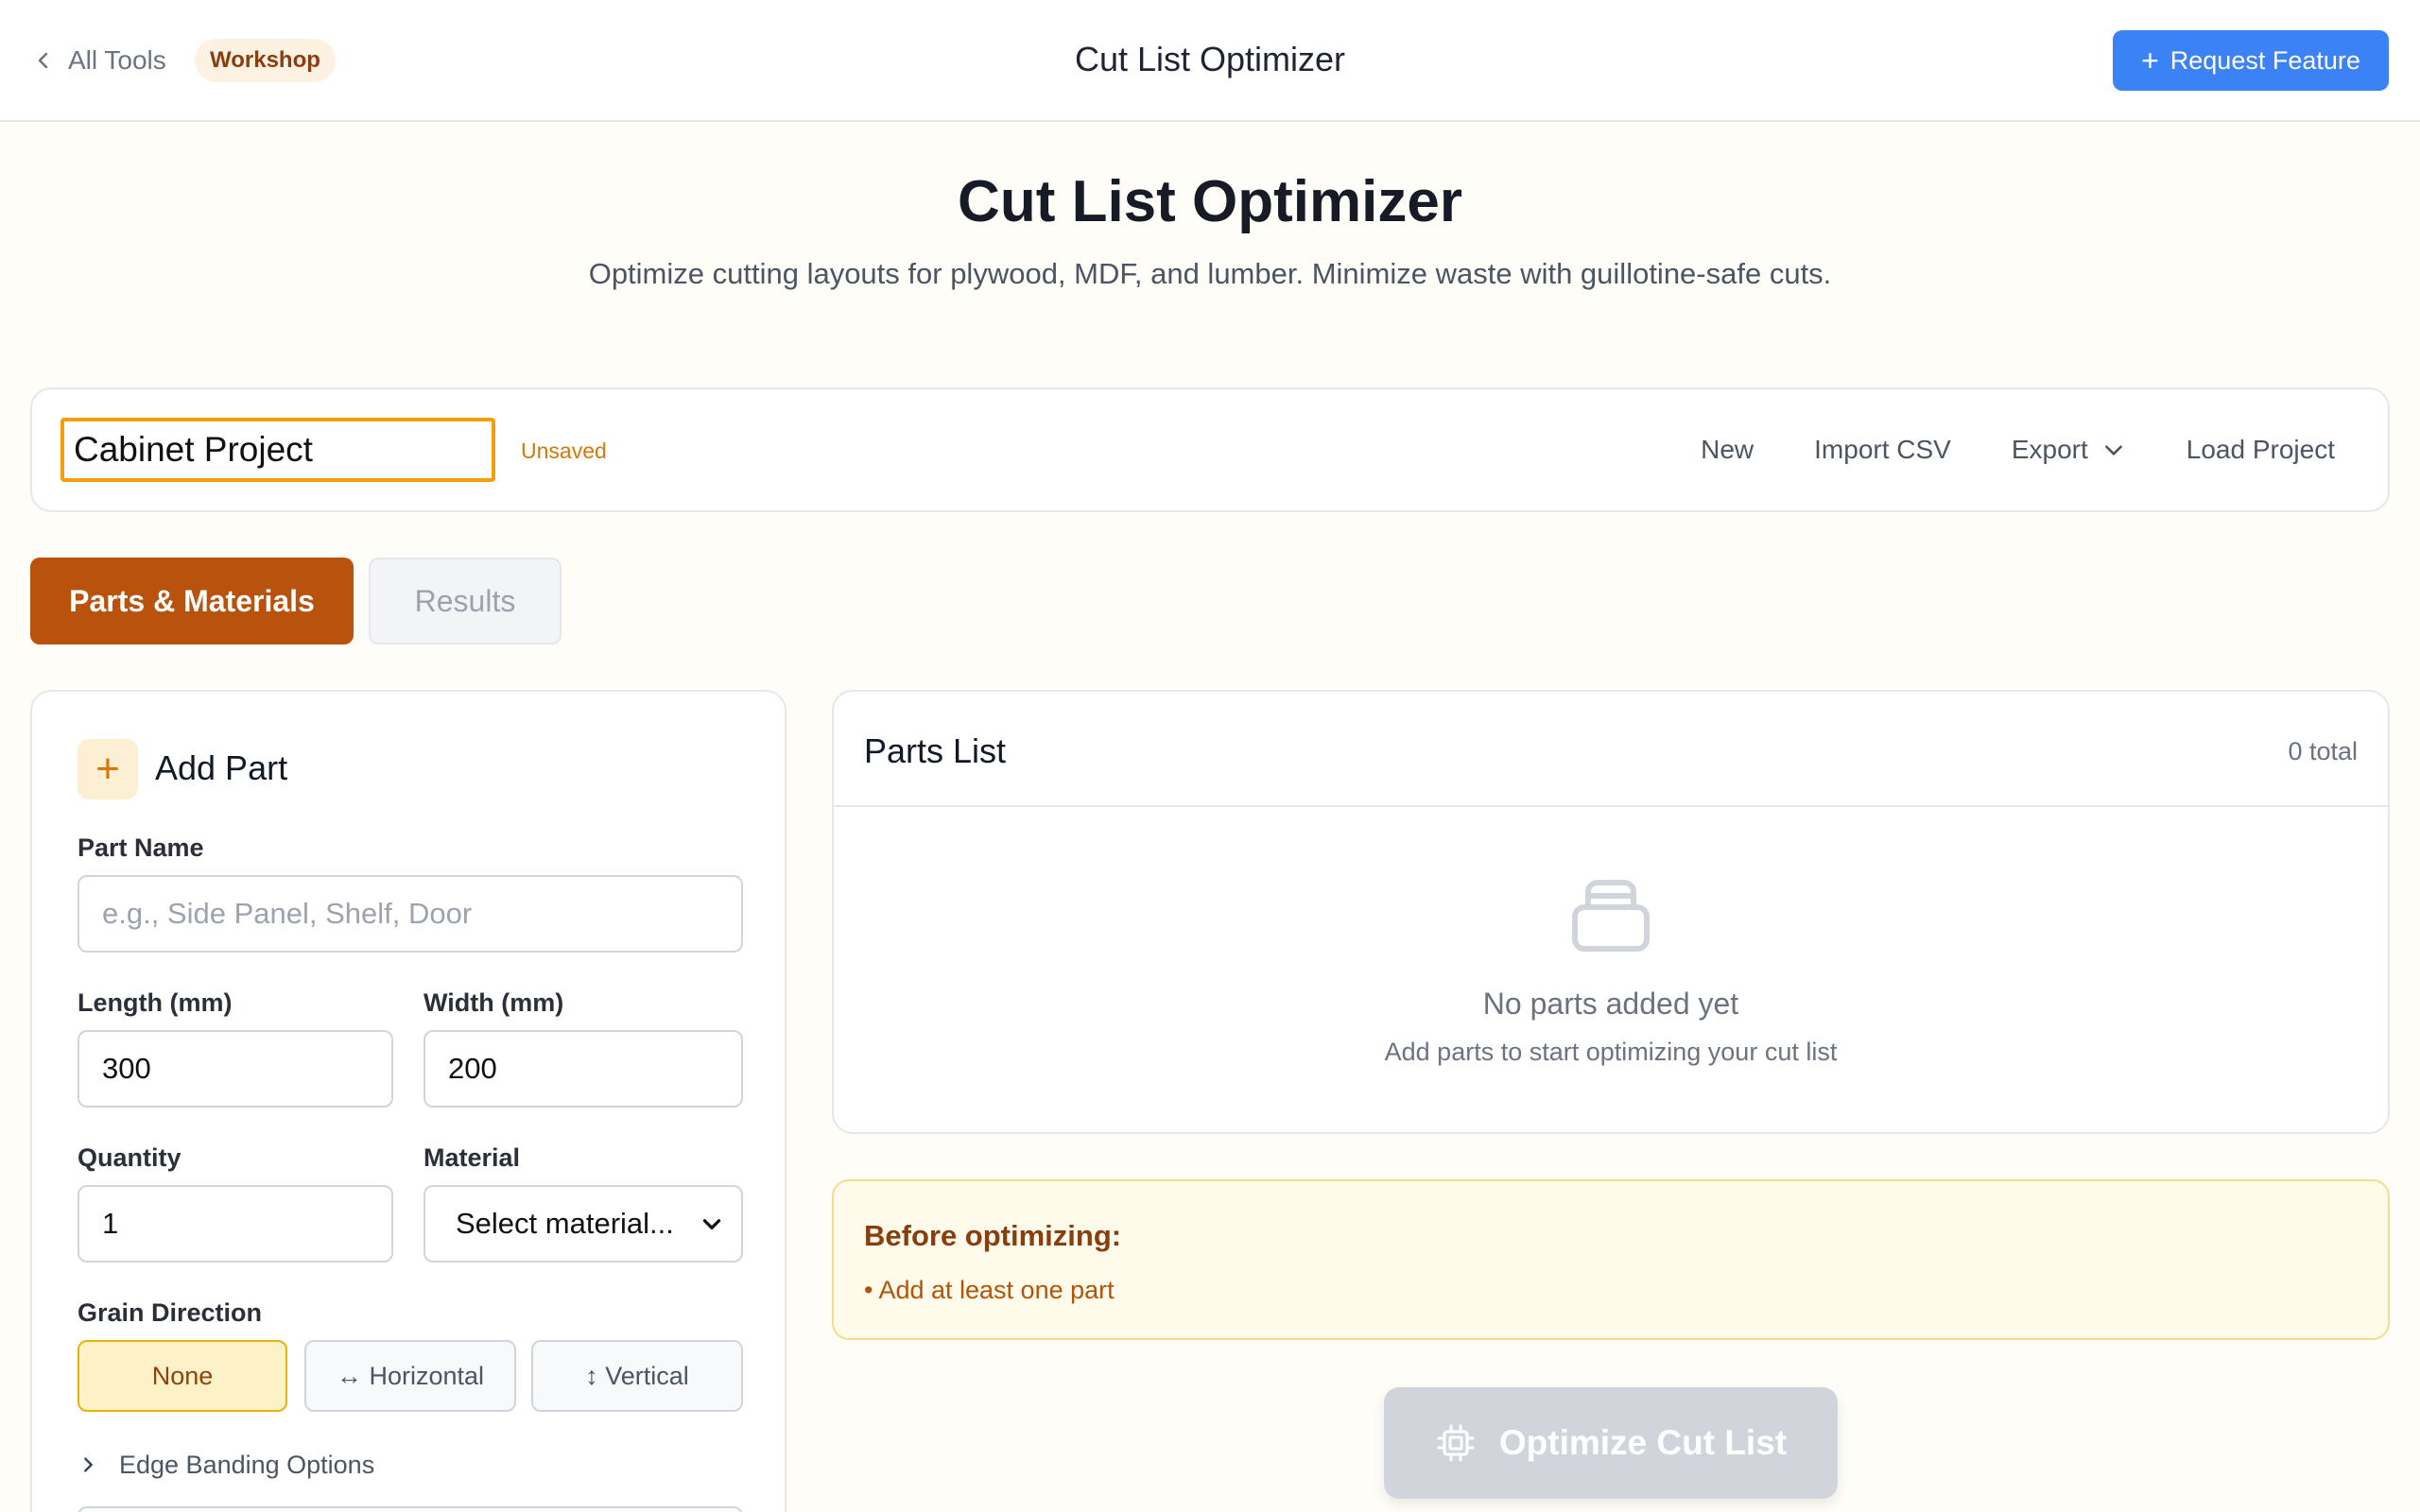 Image resolution: width=2420 pixels, height=1512 pixels. I want to click on export-dropdown-button: Export, so click(2069, 450).